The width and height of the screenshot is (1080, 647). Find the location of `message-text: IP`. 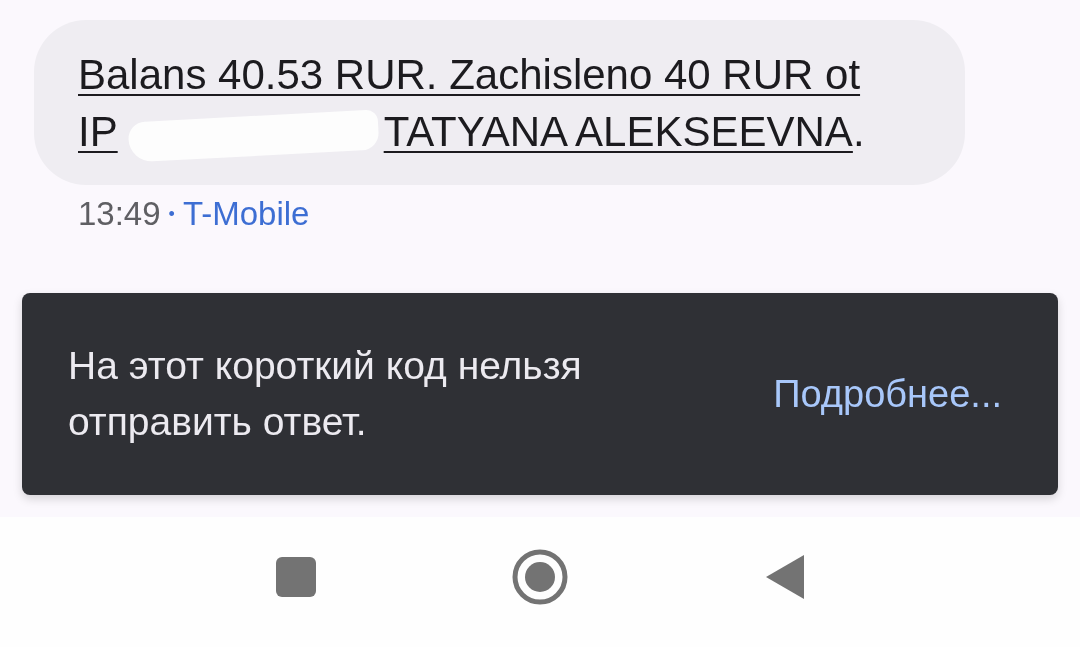

message-text: IP is located at coordinates (98, 132).